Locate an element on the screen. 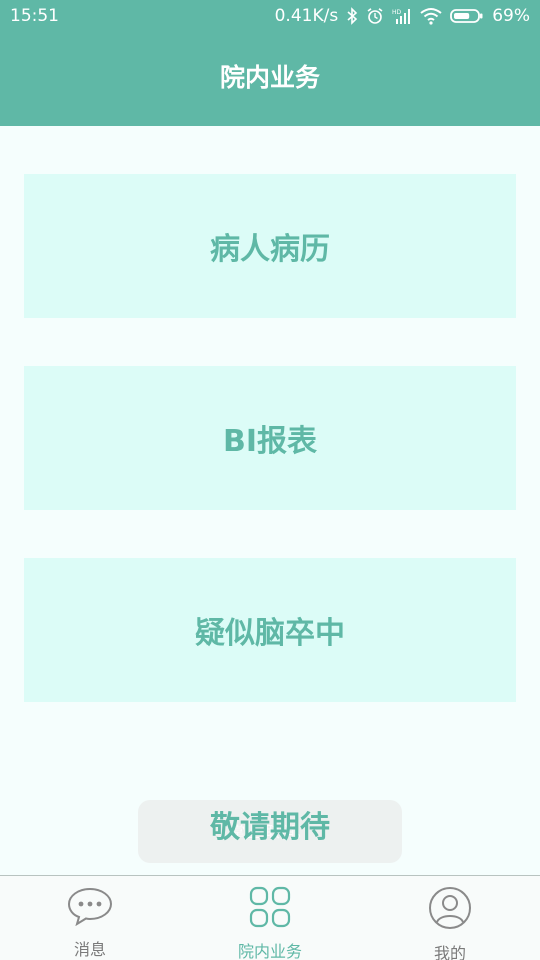 The height and width of the screenshot is (960, 540). menu-item-patient-records: 病人病历 is located at coordinates (270, 246).